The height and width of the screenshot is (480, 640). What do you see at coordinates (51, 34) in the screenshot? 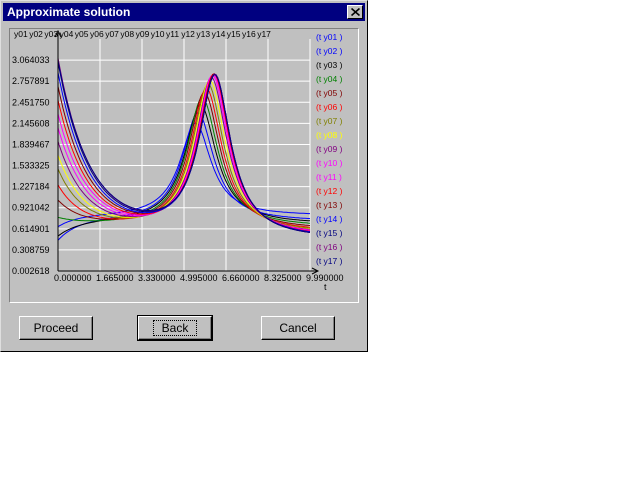
I see `top-variable-label: y03` at bounding box center [51, 34].